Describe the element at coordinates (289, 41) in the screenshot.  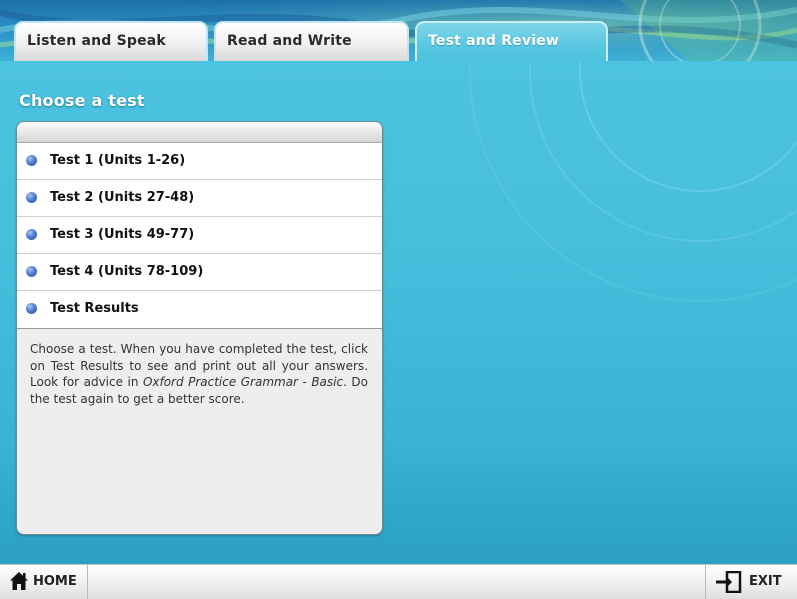
I see `tab-label: Read and Write` at that location.